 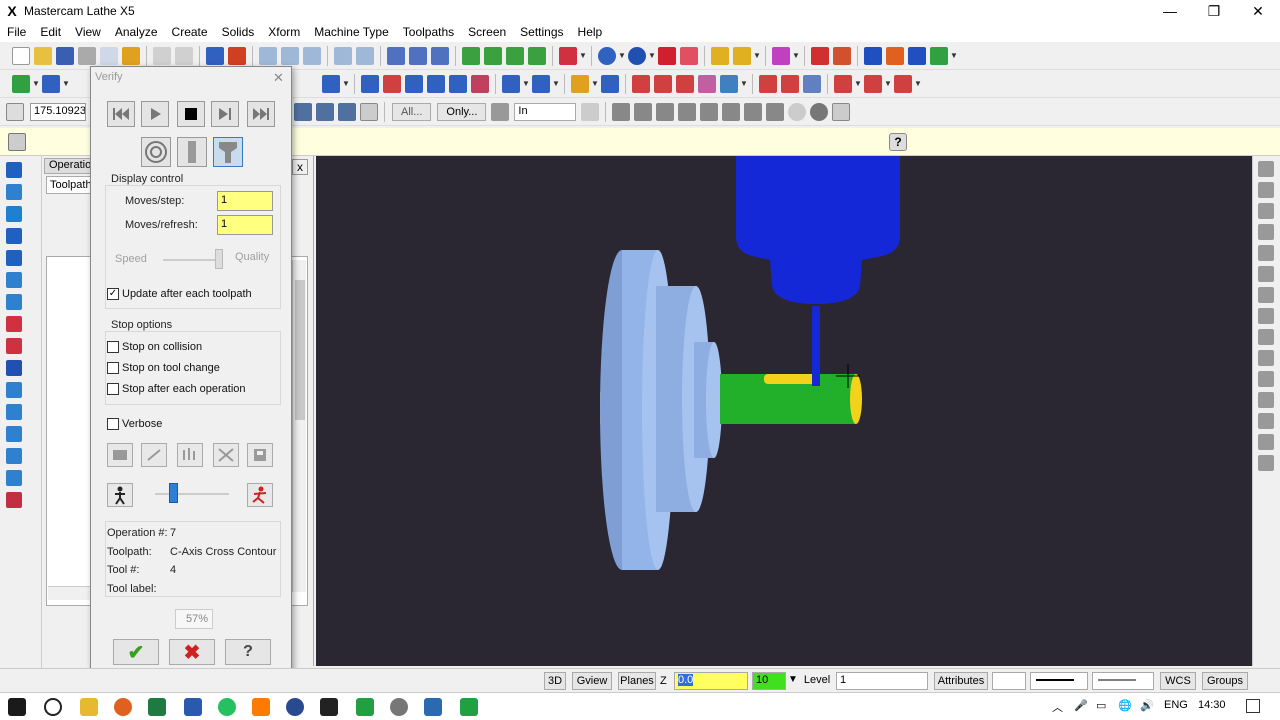 What do you see at coordinates (1101, 705) in the screenshot?
I see `battery-icon: ▭` at bounding box center [1101, 705].